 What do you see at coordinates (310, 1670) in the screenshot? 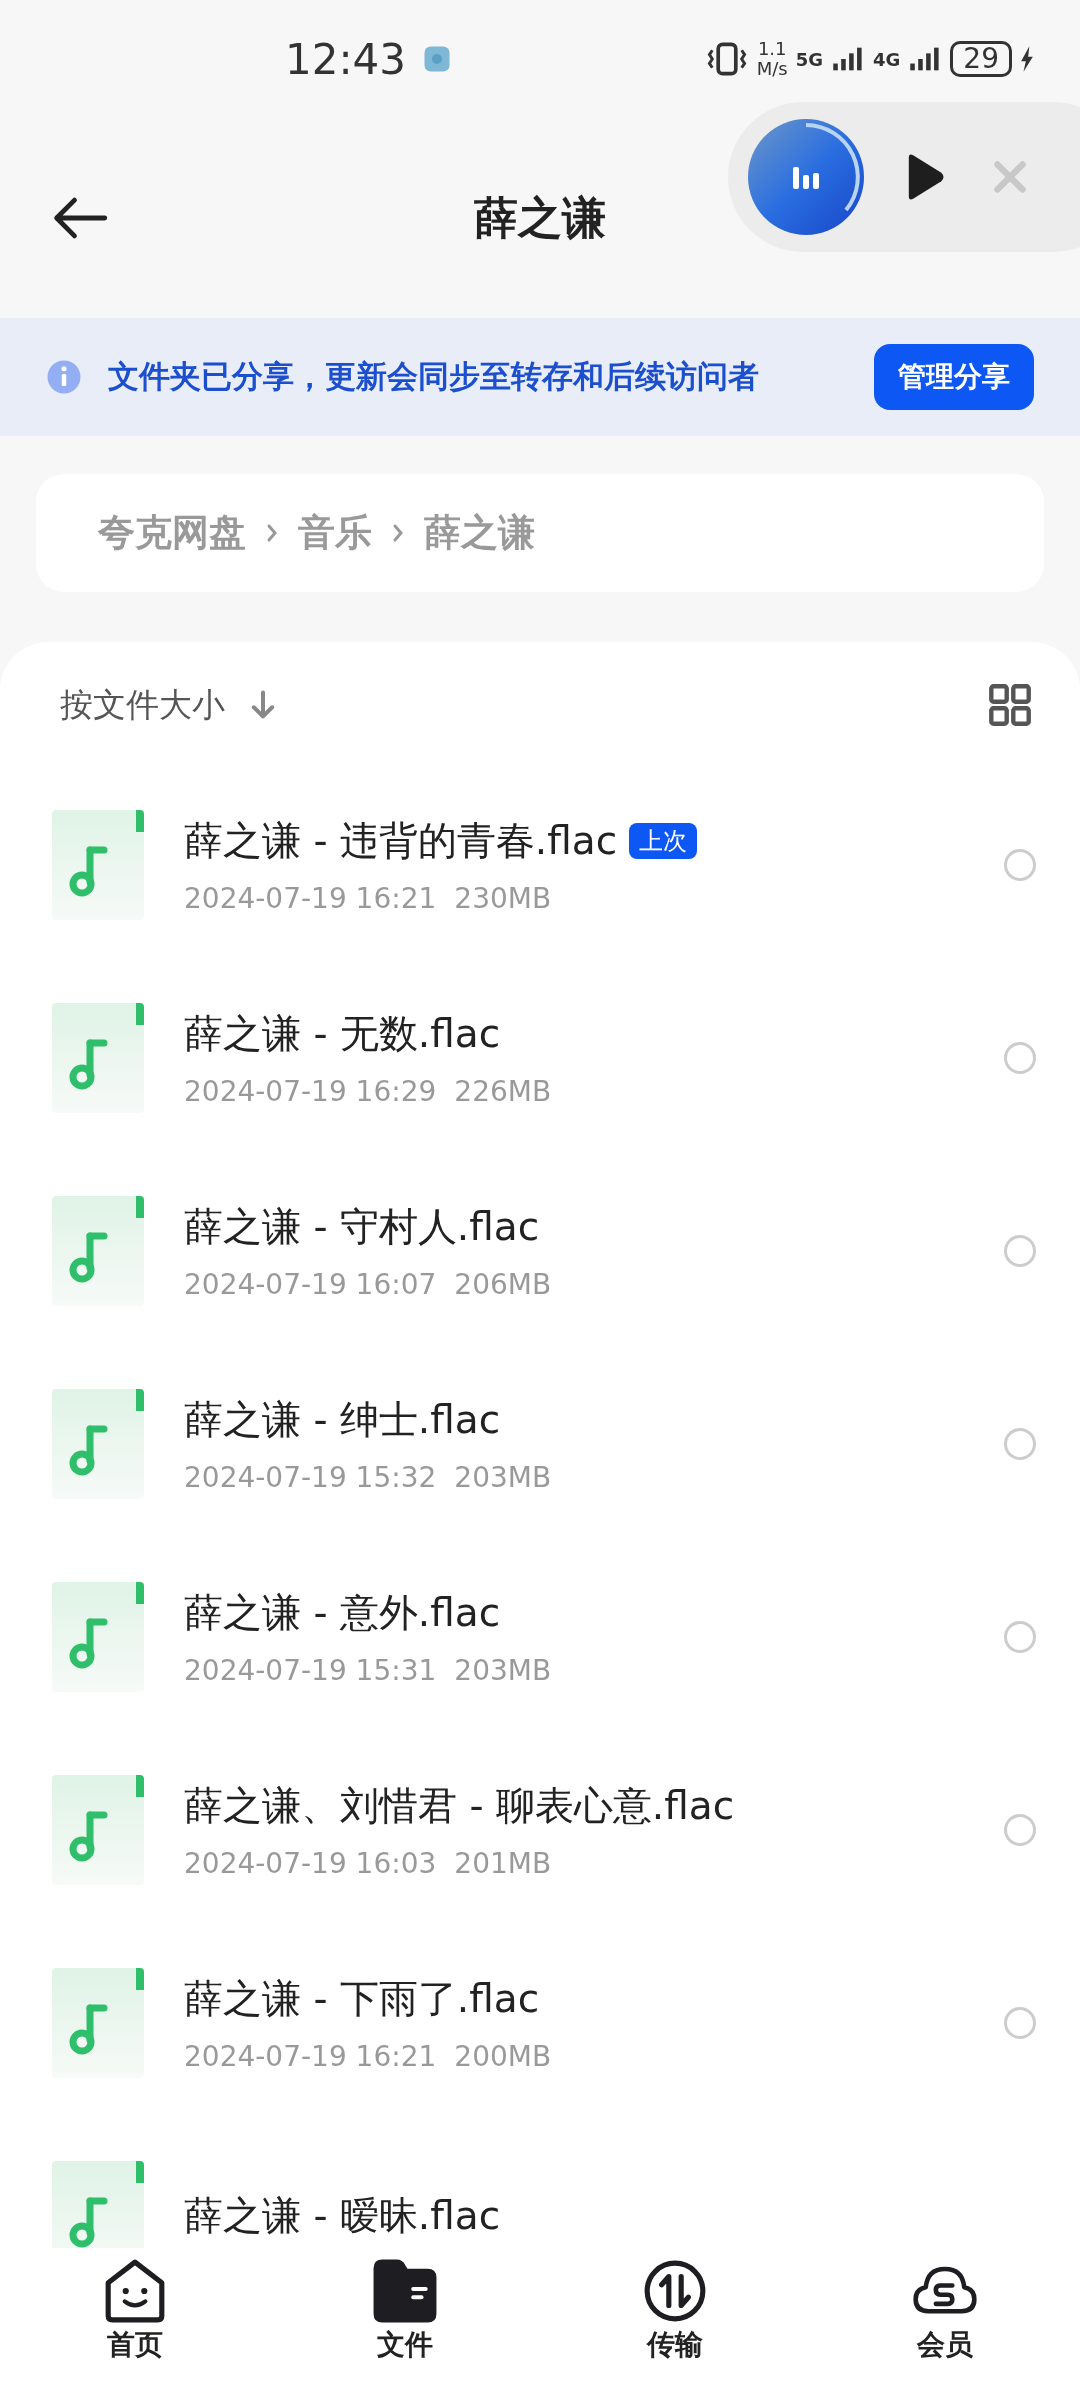
I see `file-date: 2024-07-19 15:31` at bounding box center [310, 1670].